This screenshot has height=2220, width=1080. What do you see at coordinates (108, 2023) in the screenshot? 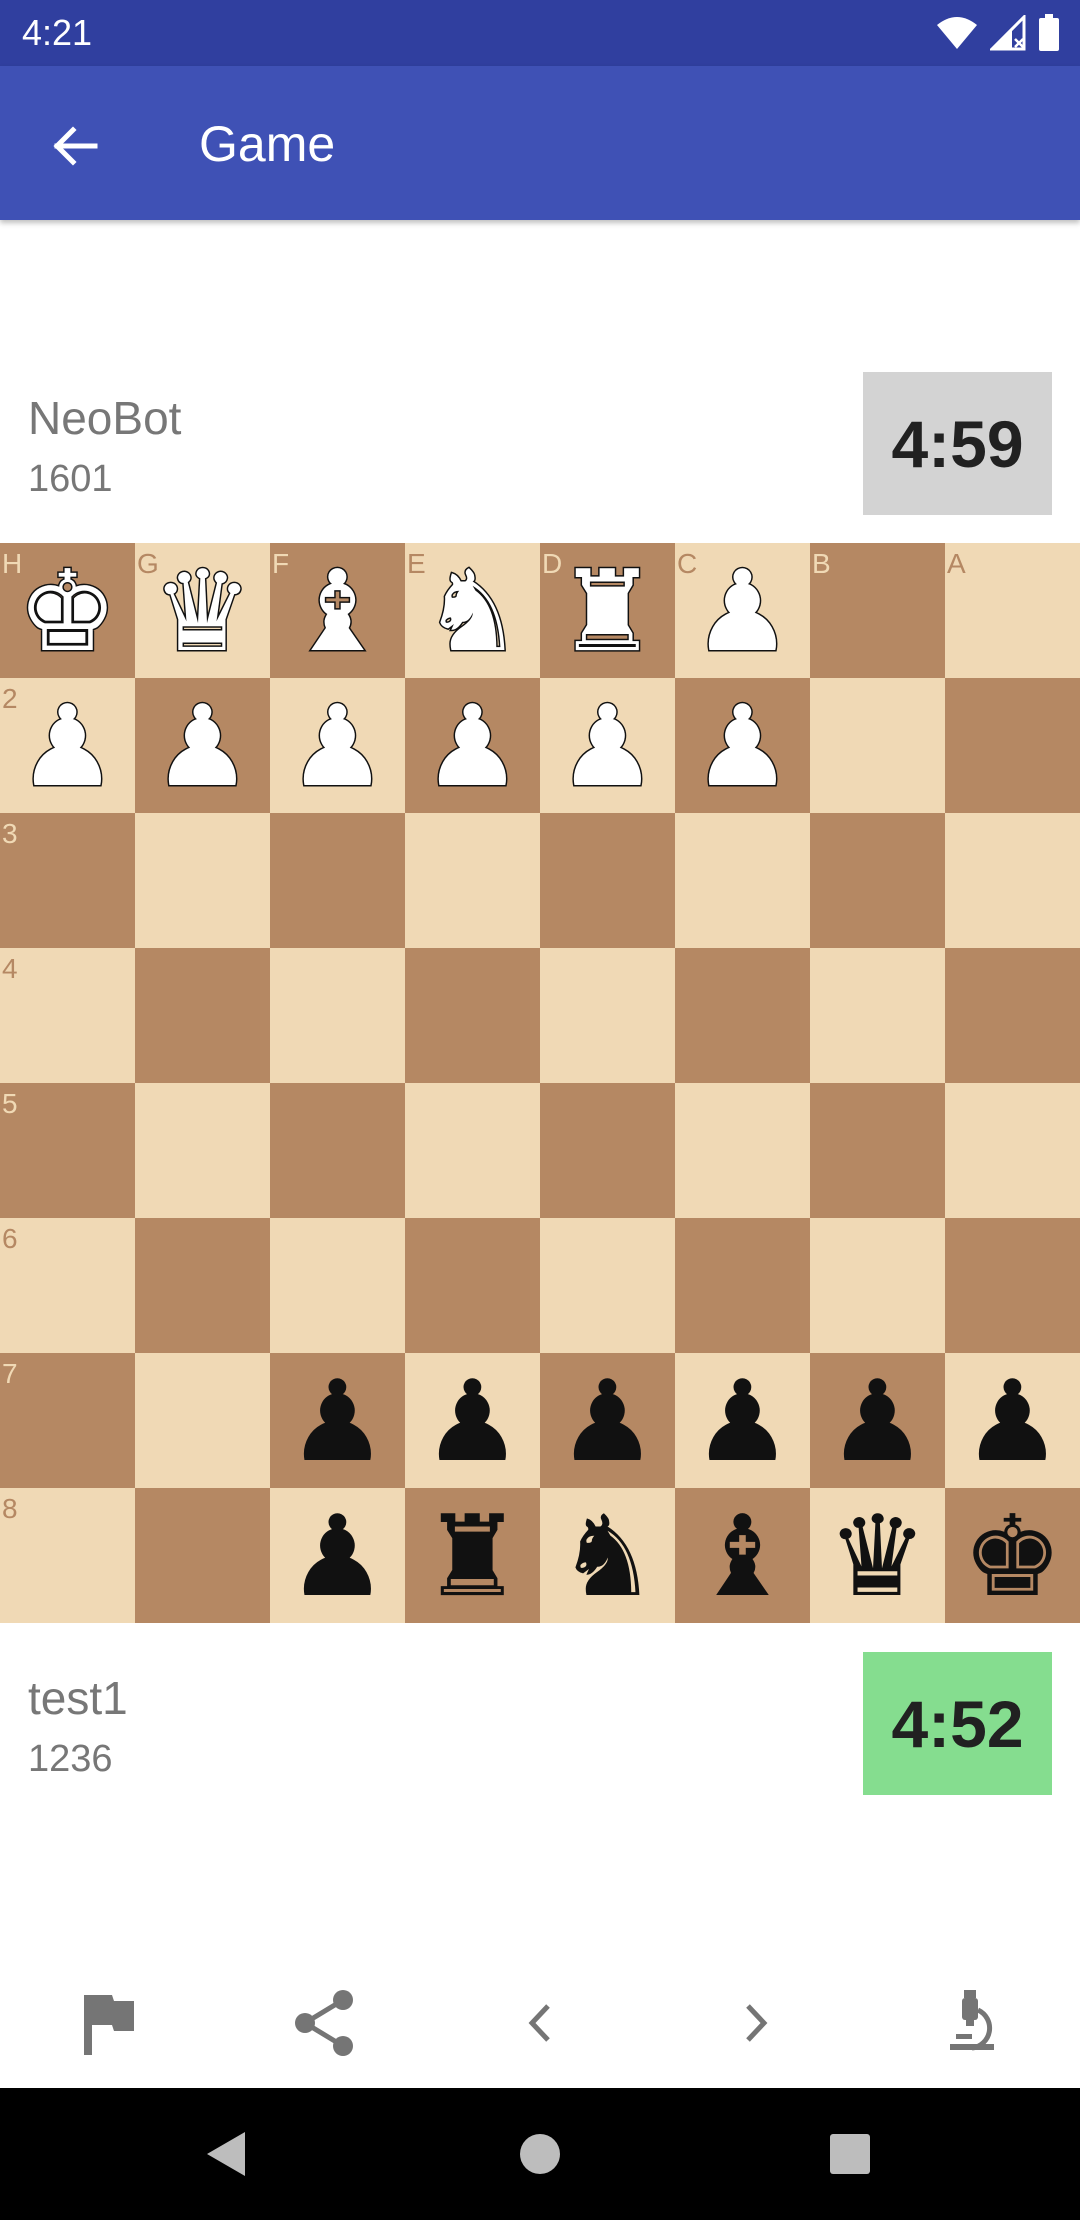
I see `resign-button` at bounding box center [108, 2023].